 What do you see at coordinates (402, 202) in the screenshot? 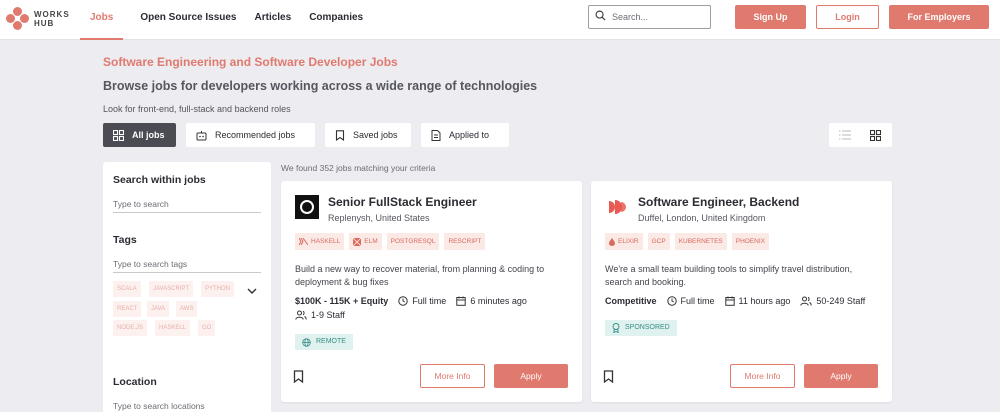
I see `job-title: Senior FullStack Engineer` at bounding box center [402, 202].